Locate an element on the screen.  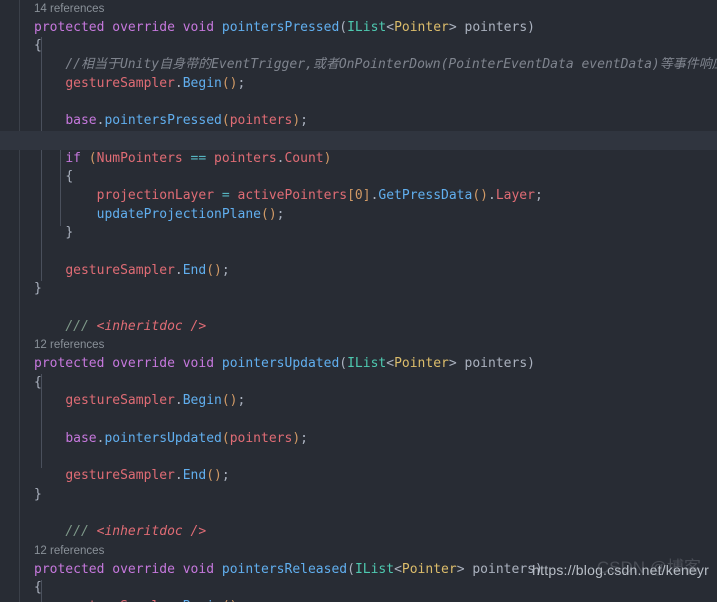
code-line-if-condition: if (NumPointers == pointers.Count) is located at coordinates (358, 159).